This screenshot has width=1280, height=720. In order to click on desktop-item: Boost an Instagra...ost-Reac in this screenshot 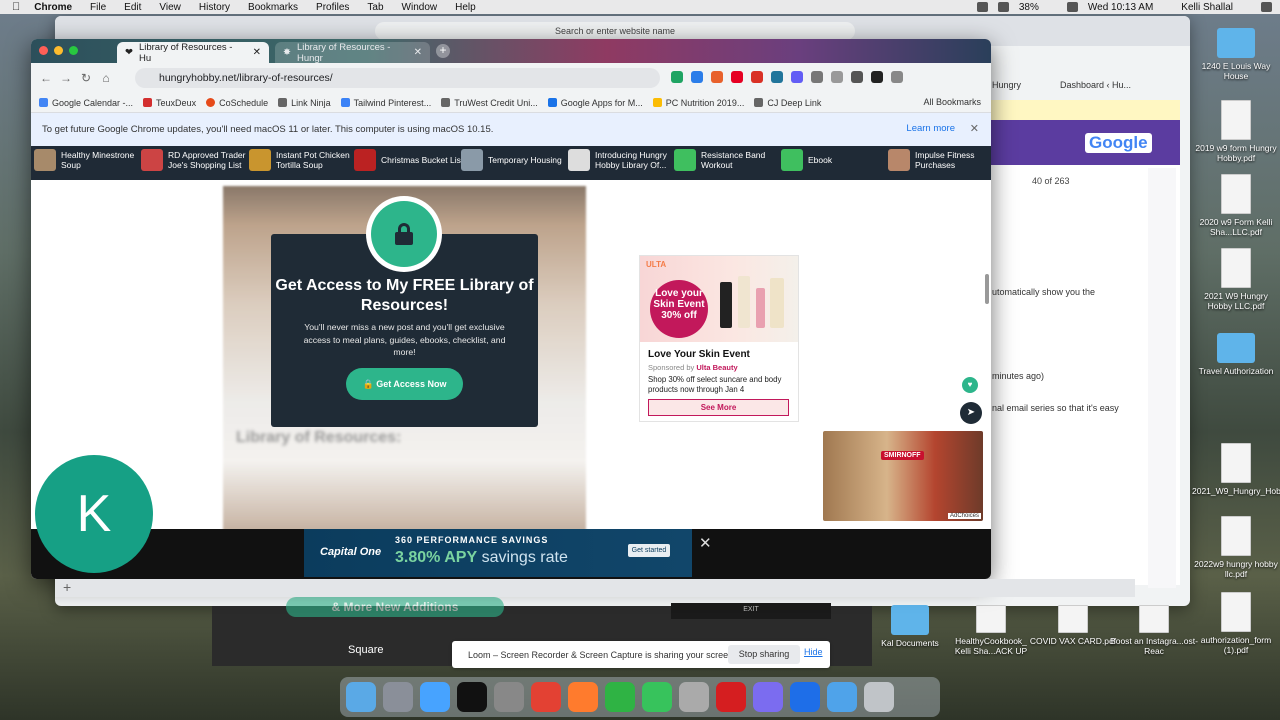, I will do `click(1154, 630)`.